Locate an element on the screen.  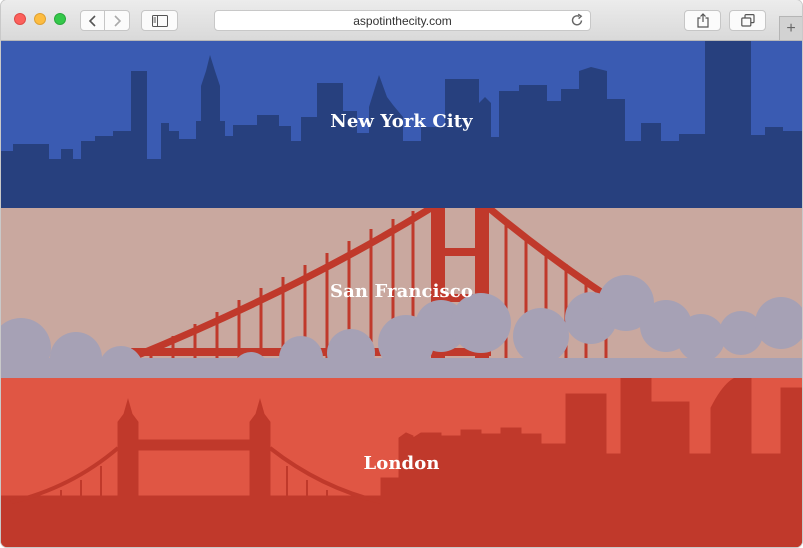
navigation-buttons is located at coordinates (105, 20).